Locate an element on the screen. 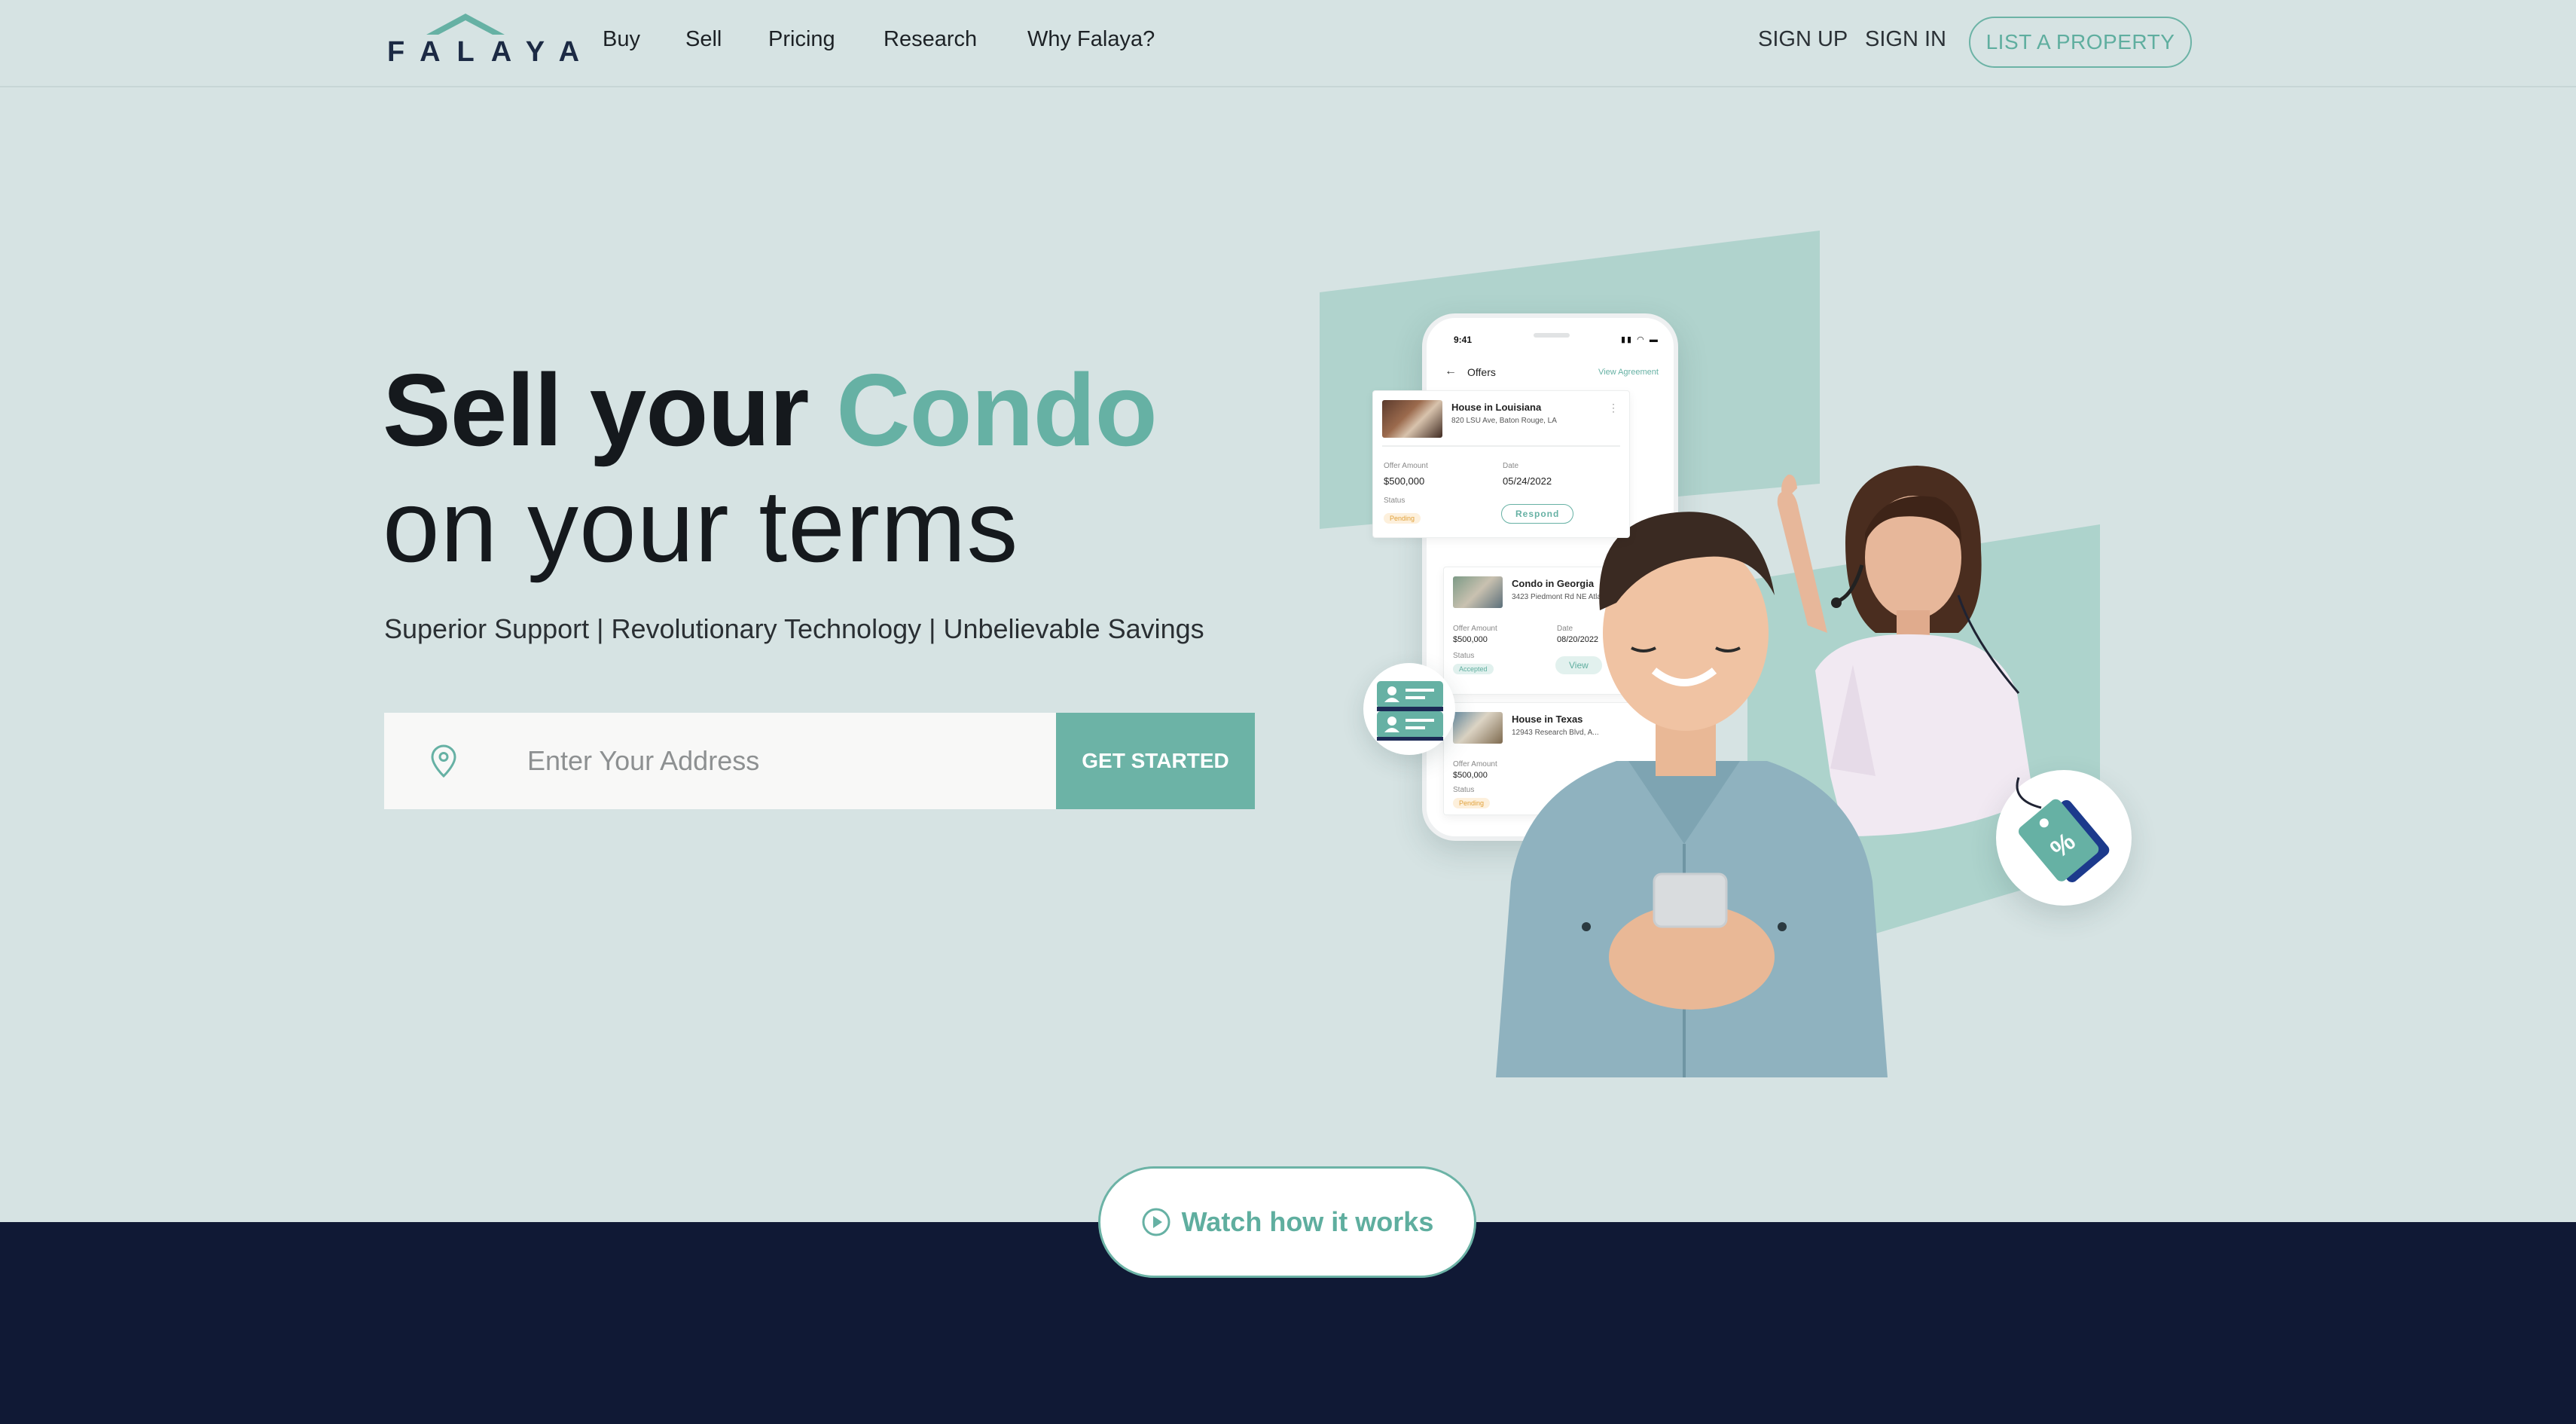 The width and height of the screenshot is (2576, 1424). play-circle-icon is located at coordinates (1156, 1222).